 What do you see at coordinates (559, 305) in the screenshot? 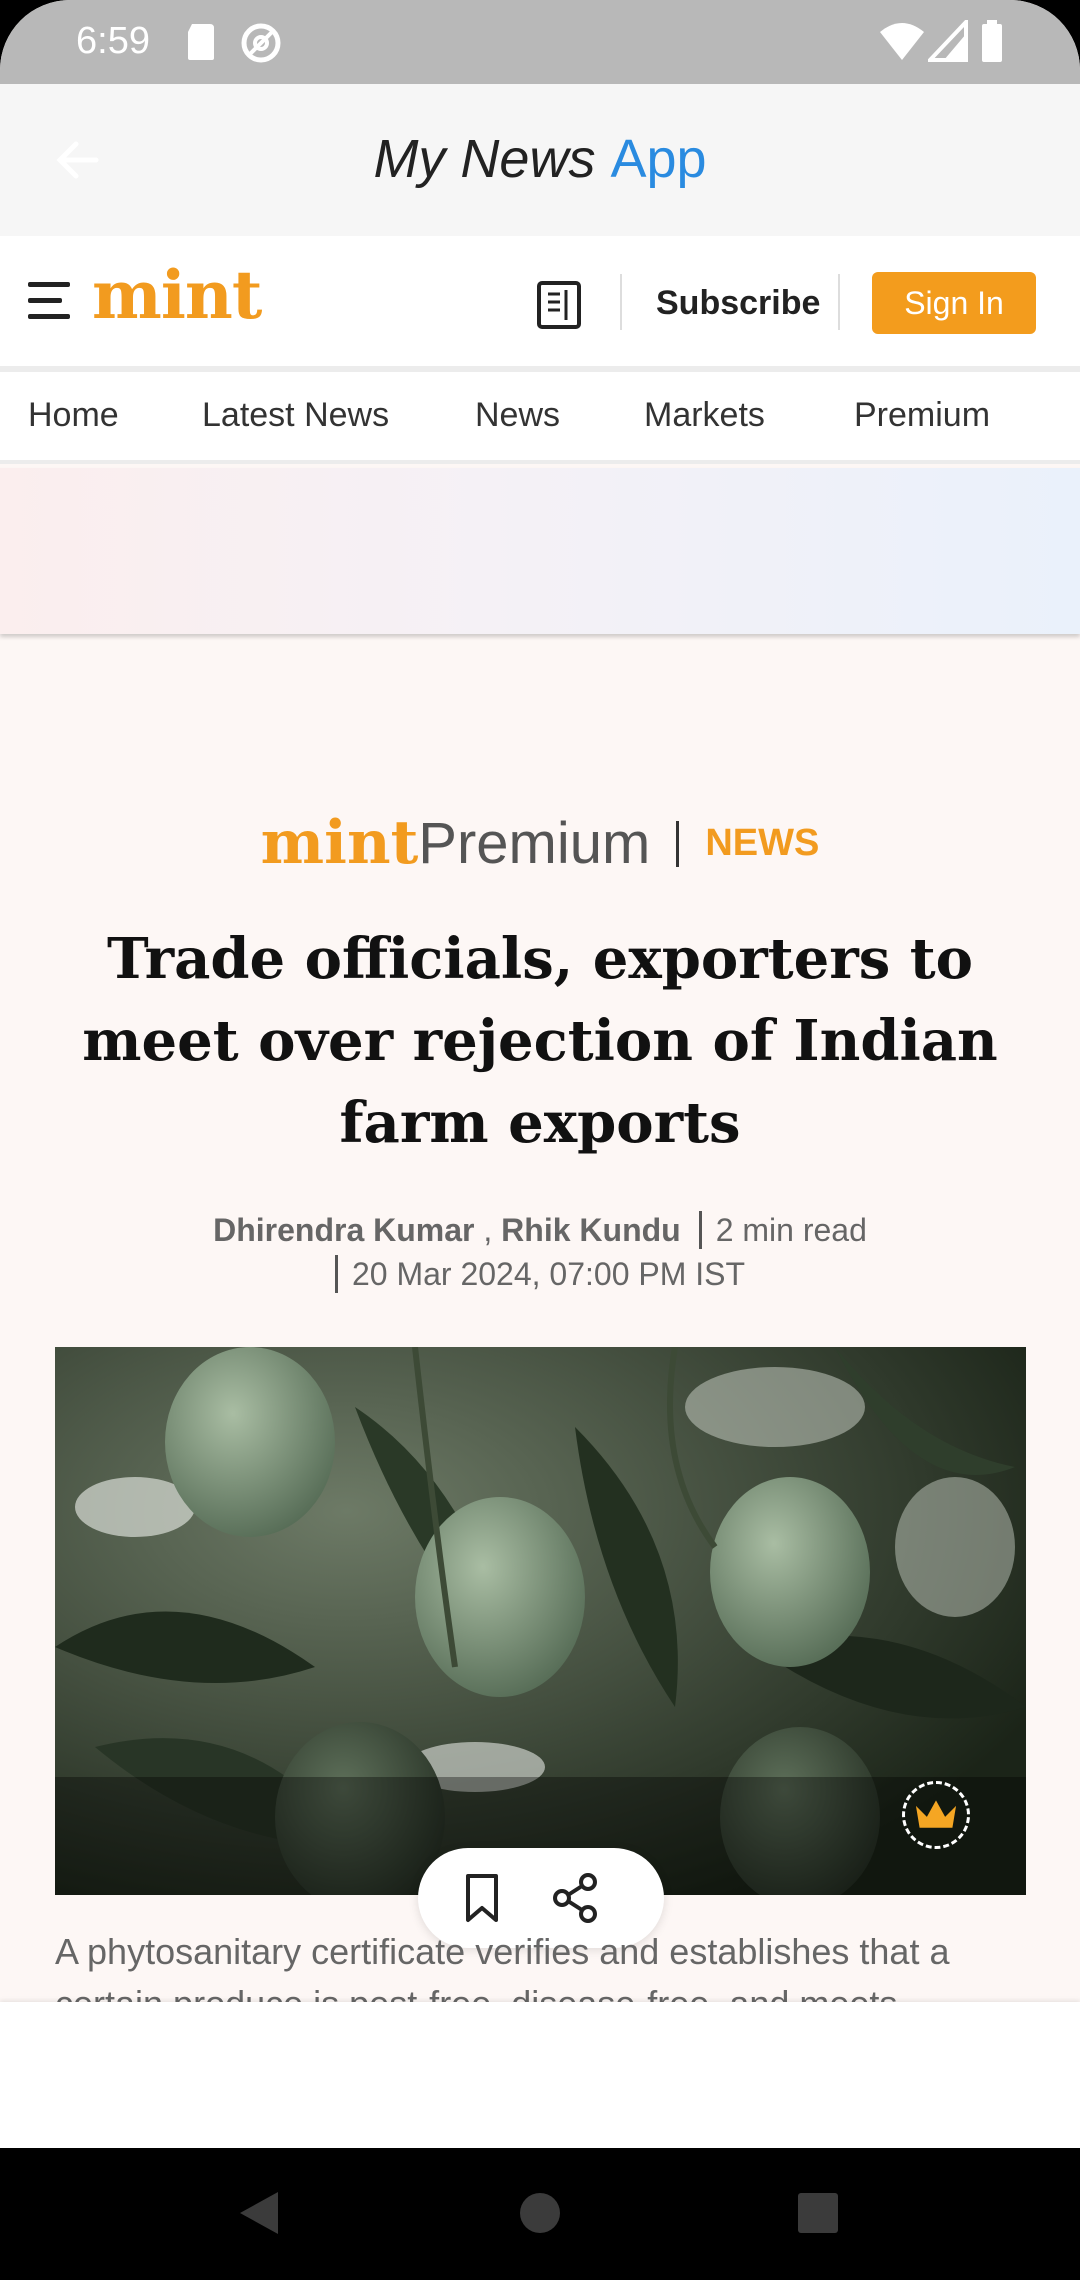
I see `epaper-icon` at bounding box center [559, 305].